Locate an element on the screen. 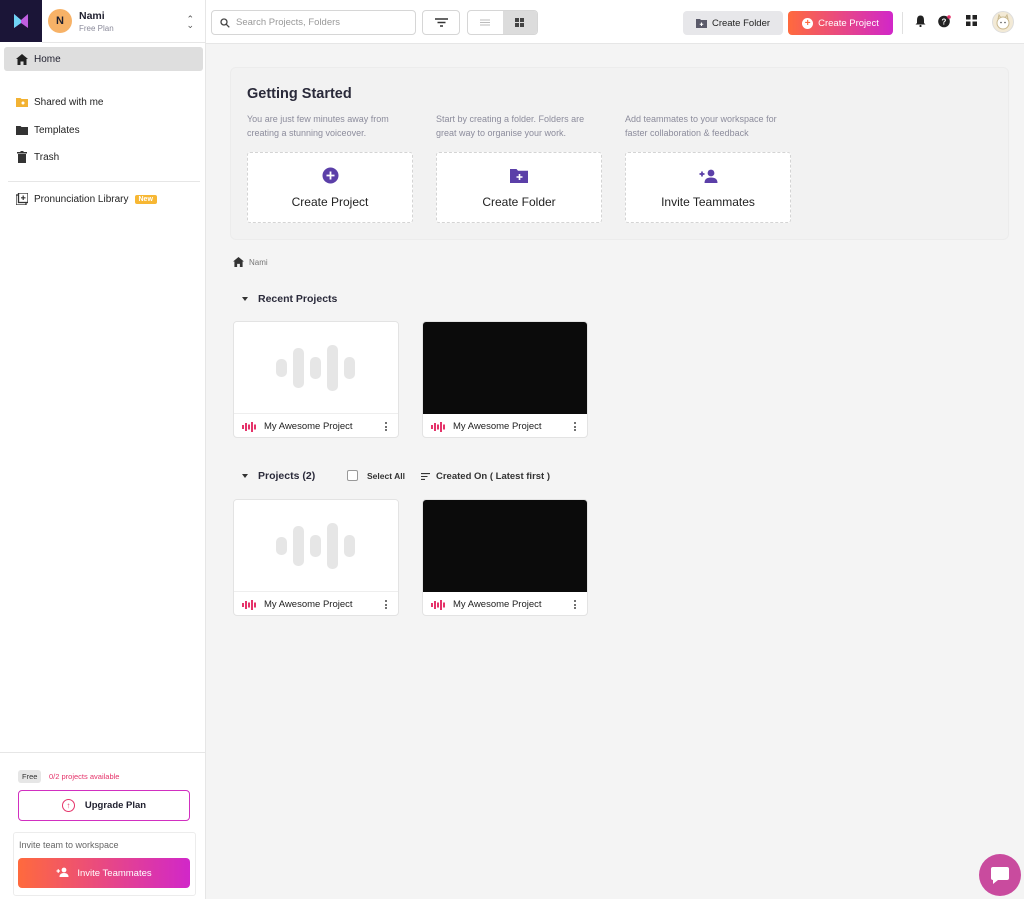 Image resolution: width=1024 pixels, height=899 pixels. create-project-button: + Create Project is located at coordinates (840, 23).